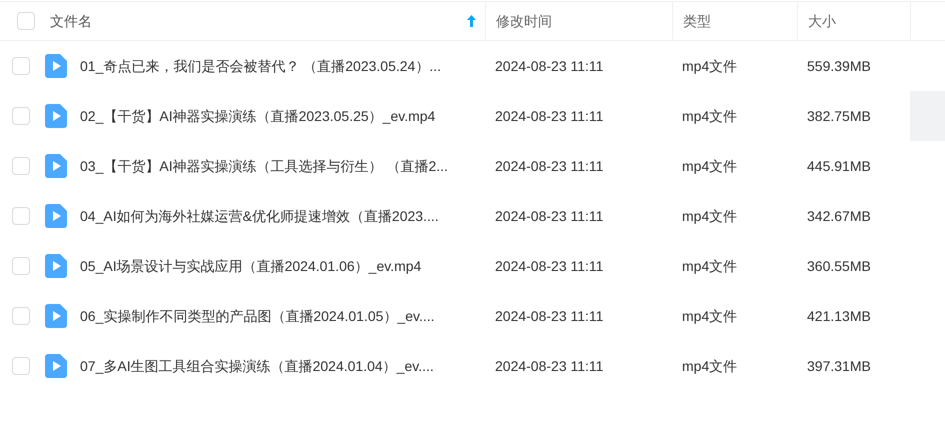  Describe the element at coordinates (839, 316) in the screenshot. I see `file-size: 421.13MB` at that location.